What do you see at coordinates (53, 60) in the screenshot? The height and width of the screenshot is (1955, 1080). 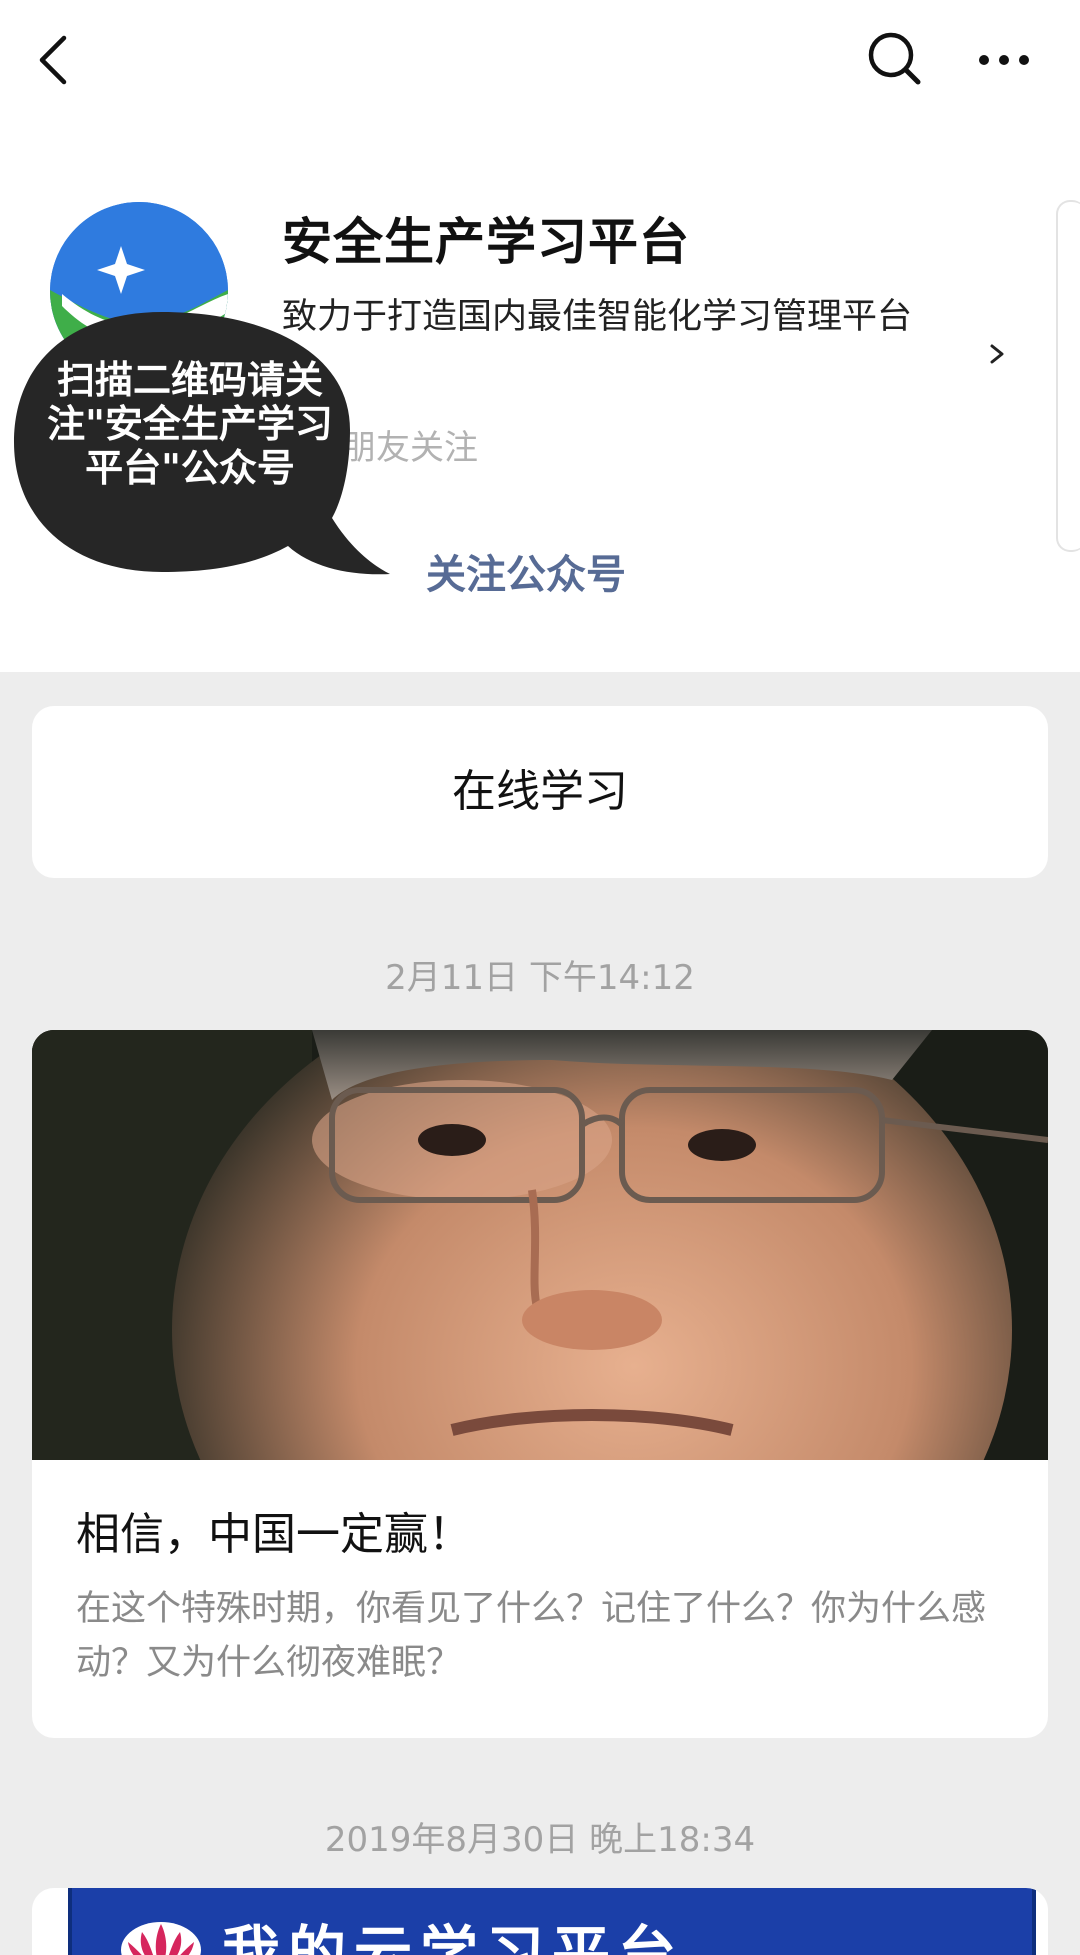 I see `chevron-left-icon` at bounding box center [53, 60].